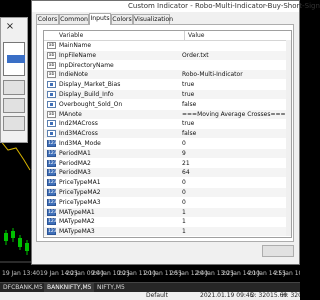 The height and width of the screenshot is (300, 320). What do you see at coordinates (91, 104) in the screenshot?
I see `variable-name: Overbought_Sold_On` at bounding box center [91, 104].